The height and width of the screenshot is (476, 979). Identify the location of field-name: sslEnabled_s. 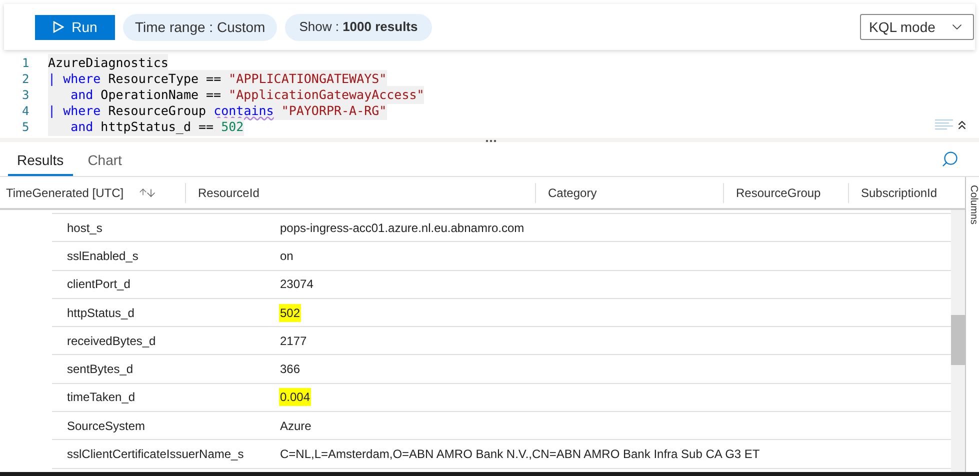
(103, 256).